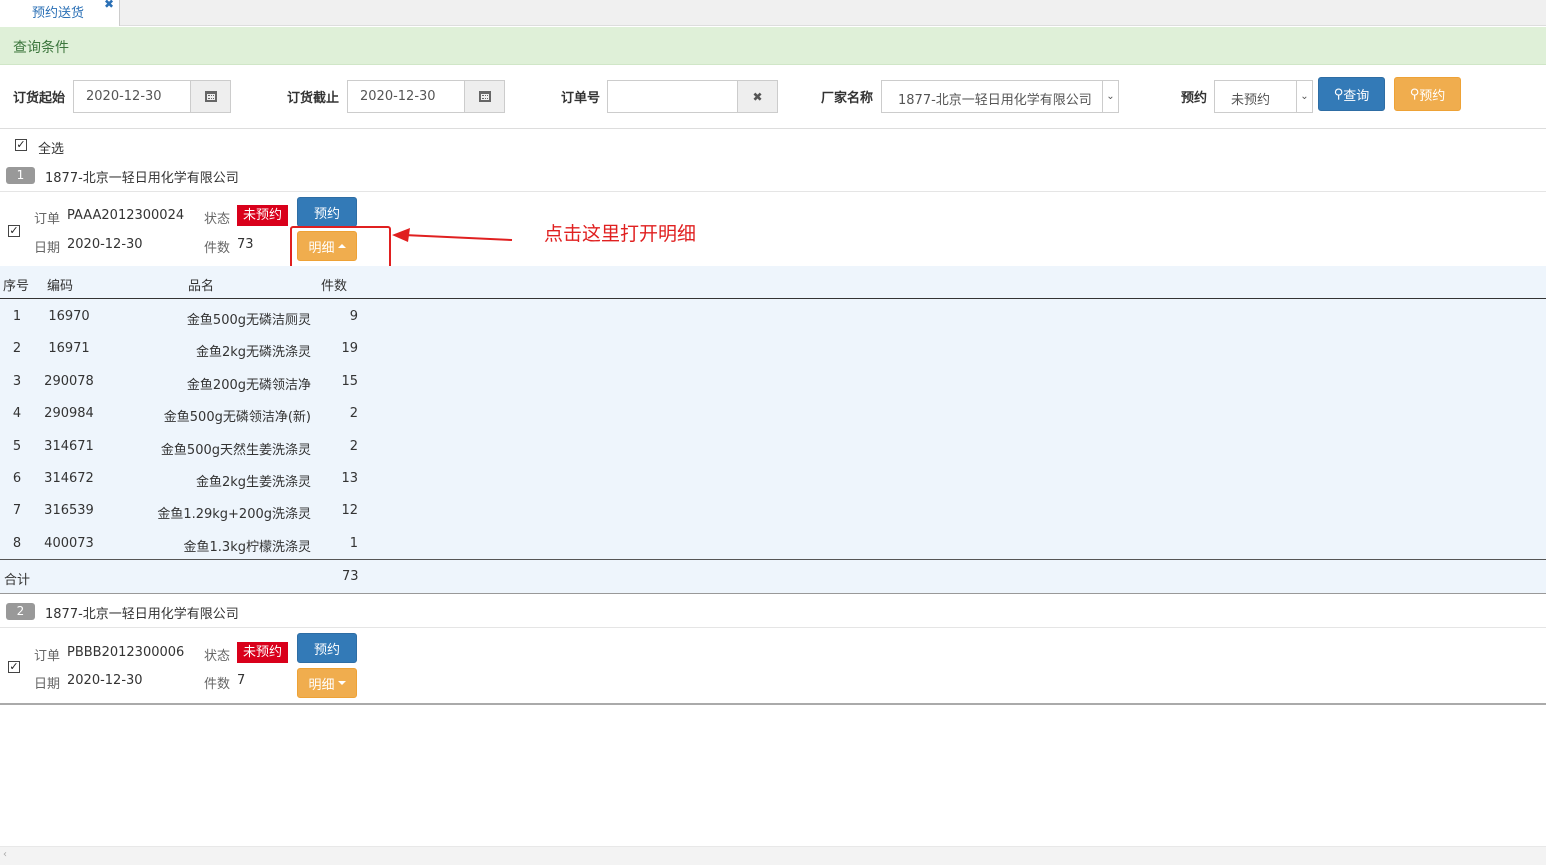 The image size is (1546, 865). I want to click on row-name: 金鱼2kg无磷洗涤灵, so click(253, 353).